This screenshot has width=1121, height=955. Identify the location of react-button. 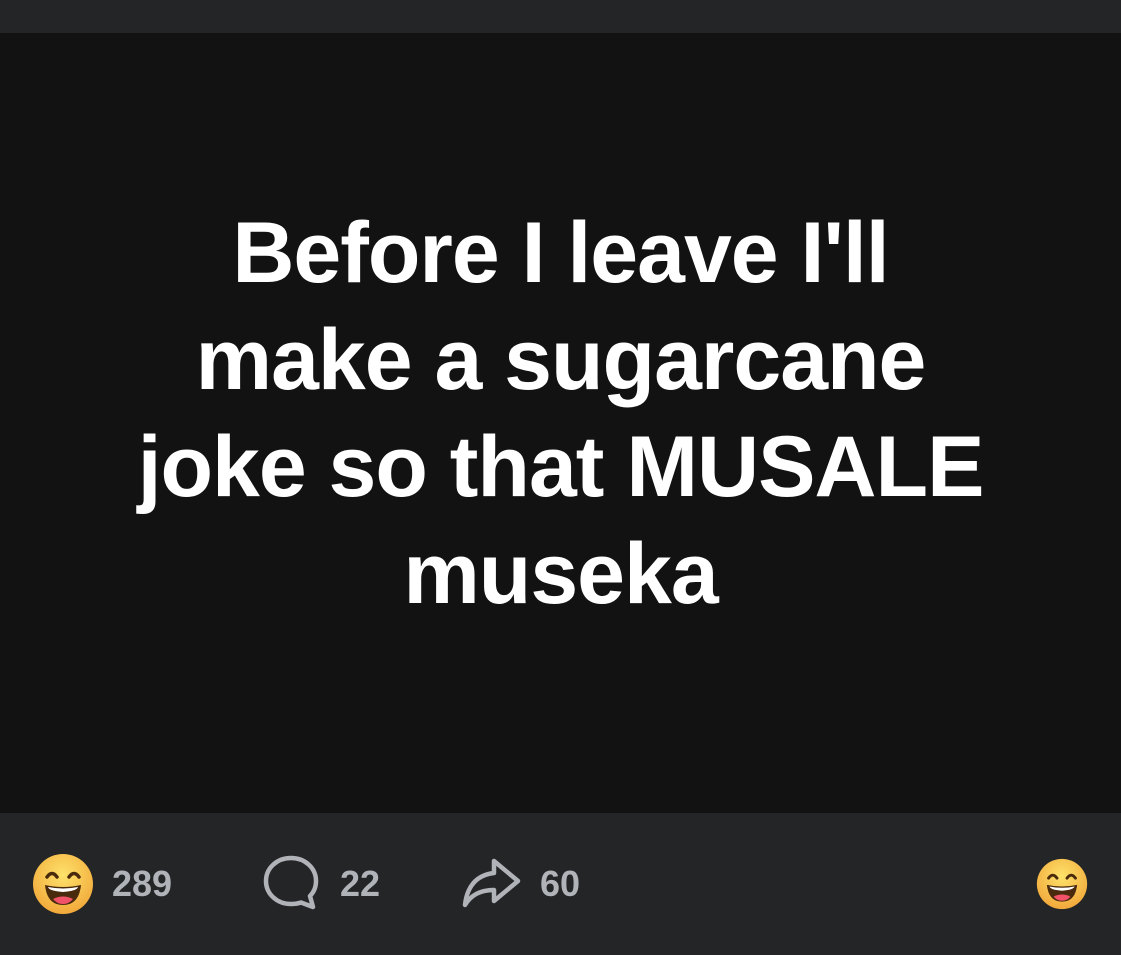
(1062, 884).